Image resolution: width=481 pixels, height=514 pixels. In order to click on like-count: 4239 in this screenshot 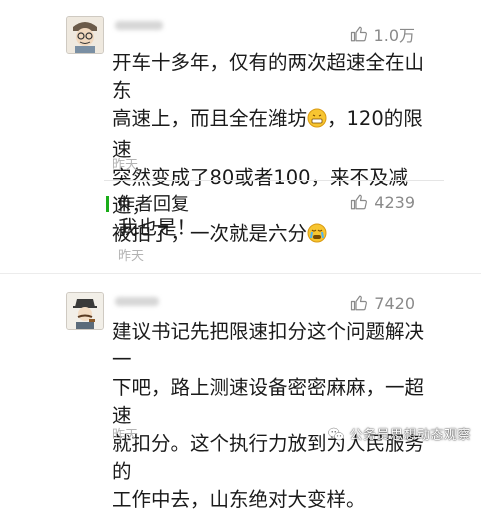, I will do `click(394, 202)`.